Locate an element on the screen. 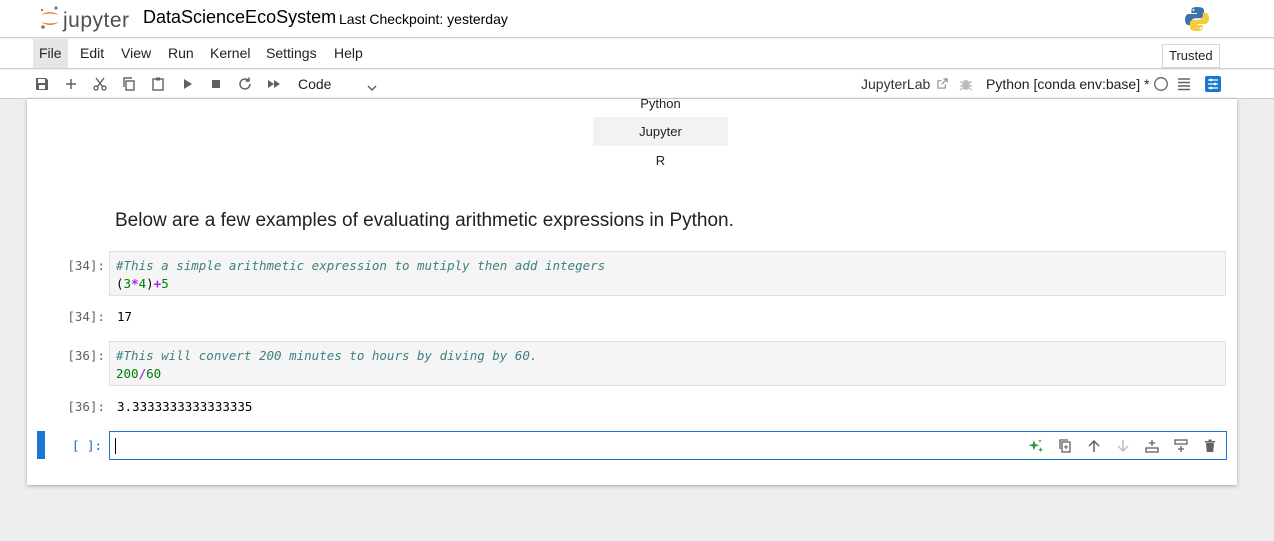  menu-settings: Settings is located at coordinates (291, 53).